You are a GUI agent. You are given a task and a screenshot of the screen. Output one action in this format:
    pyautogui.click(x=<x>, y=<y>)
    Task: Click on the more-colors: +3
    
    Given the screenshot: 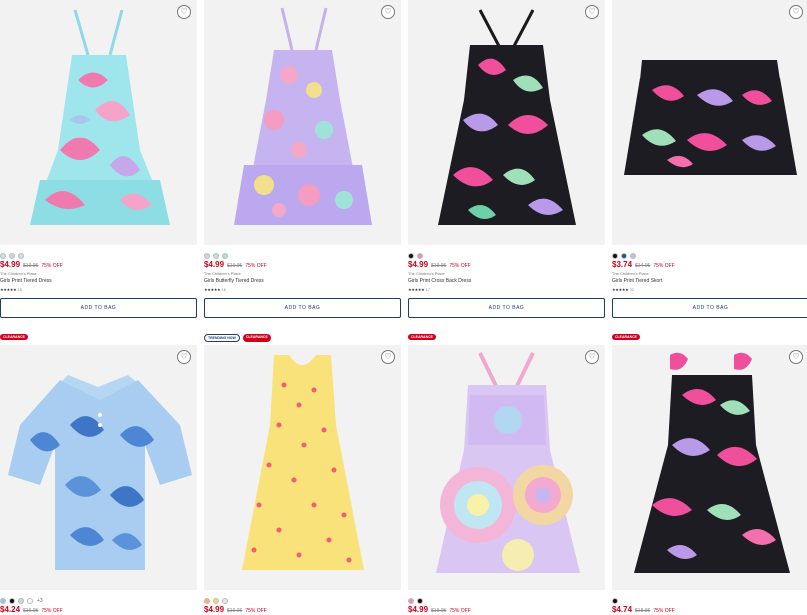 What is the action you would take?
    pyautogui.click(x=40, y=601)
    